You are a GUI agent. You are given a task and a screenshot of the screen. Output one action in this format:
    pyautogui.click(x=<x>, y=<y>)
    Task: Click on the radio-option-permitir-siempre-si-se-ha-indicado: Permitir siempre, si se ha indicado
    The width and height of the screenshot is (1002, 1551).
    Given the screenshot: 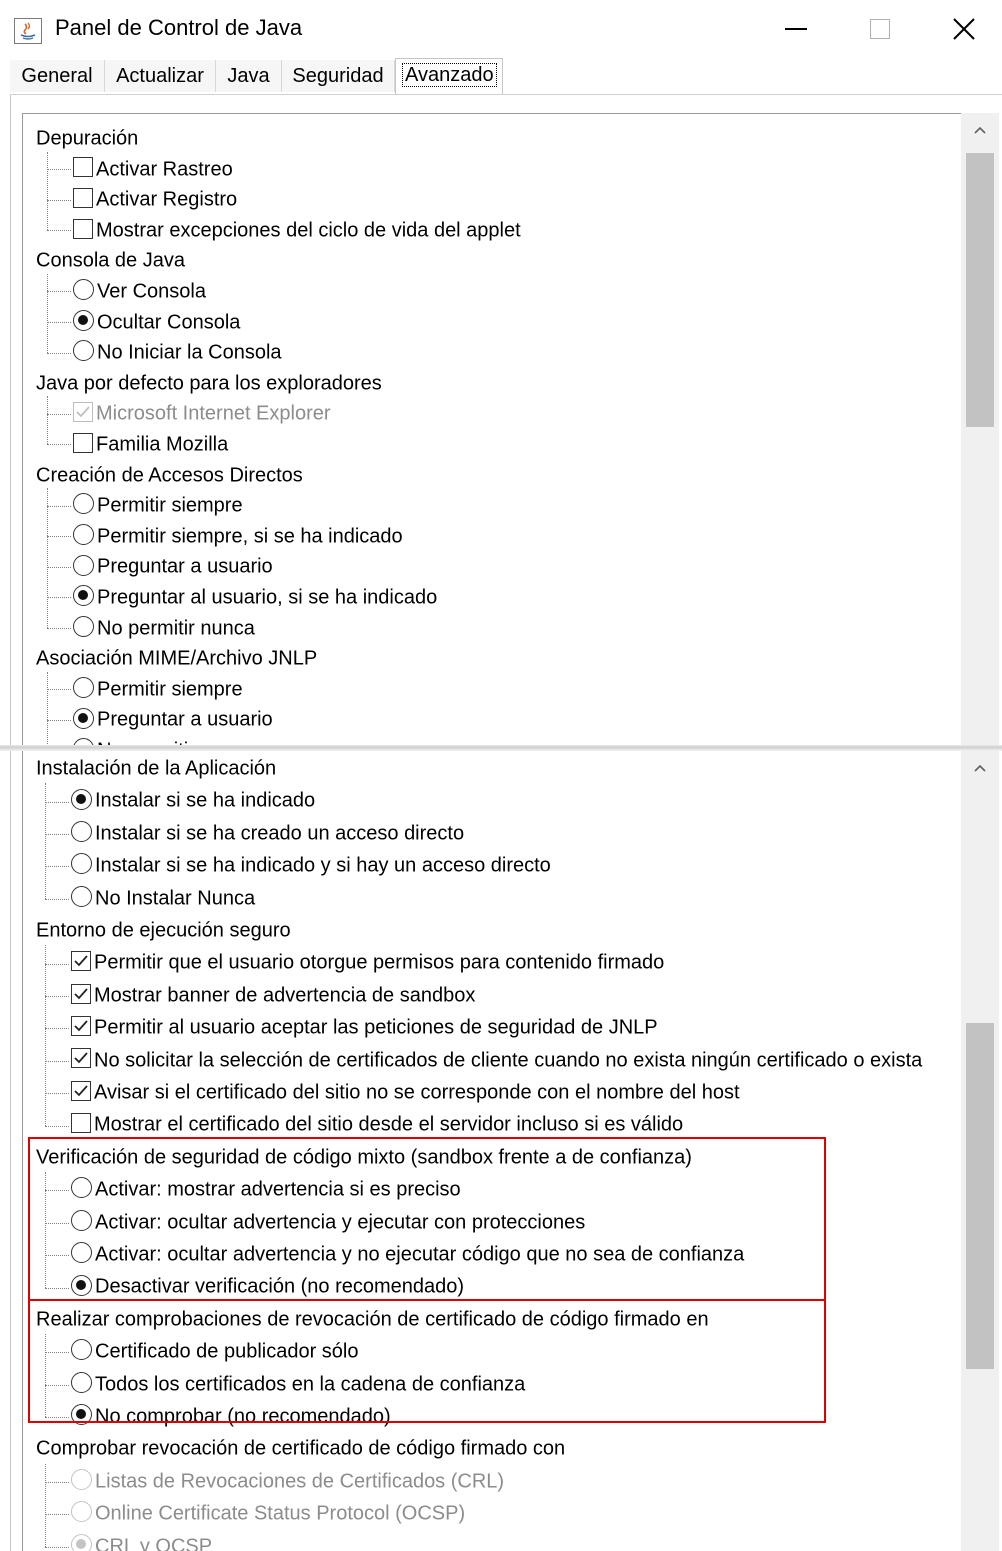 What is the action you would take?
    pyautogui.click(x=238, y=536)
    